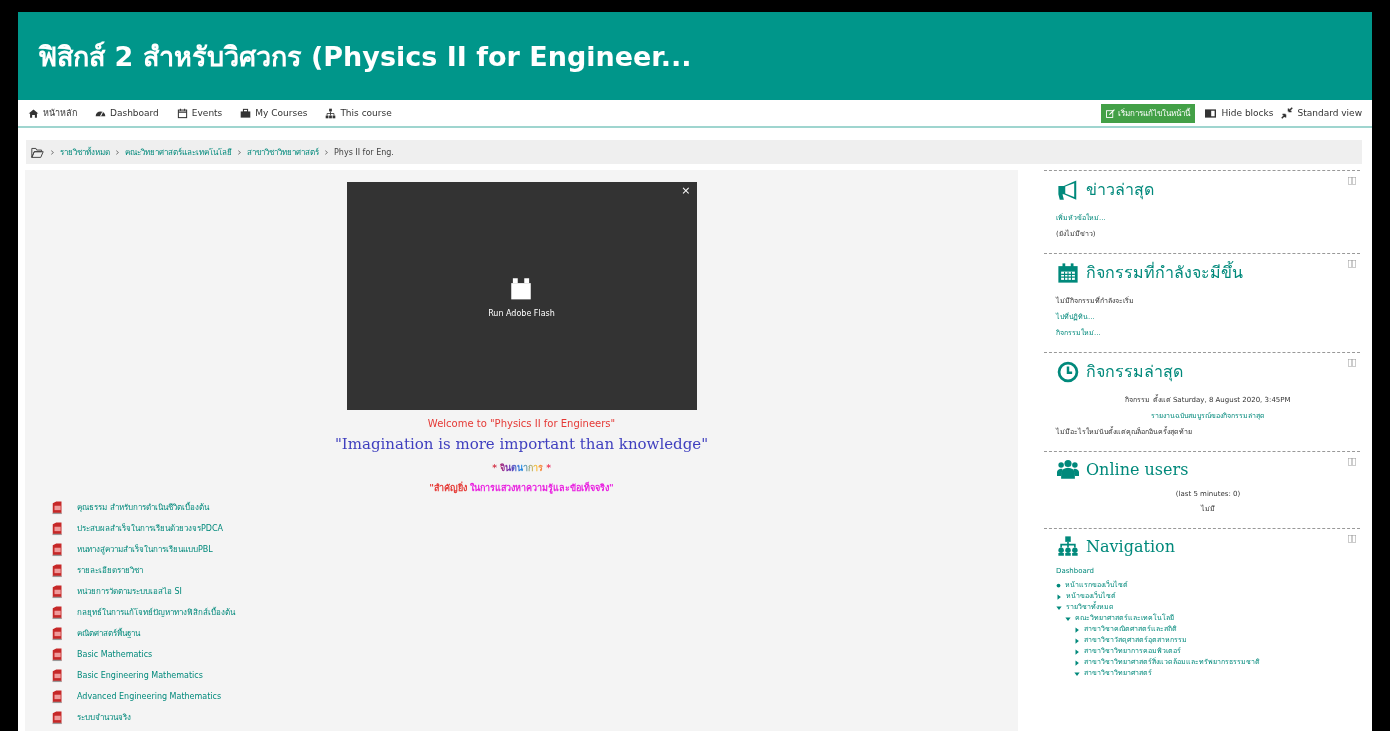 The height and width of the screenshot is (731, 1390). Describe the element at coordinates (246, 113) in the screenshot. I see `briefcase-icon` at that location.